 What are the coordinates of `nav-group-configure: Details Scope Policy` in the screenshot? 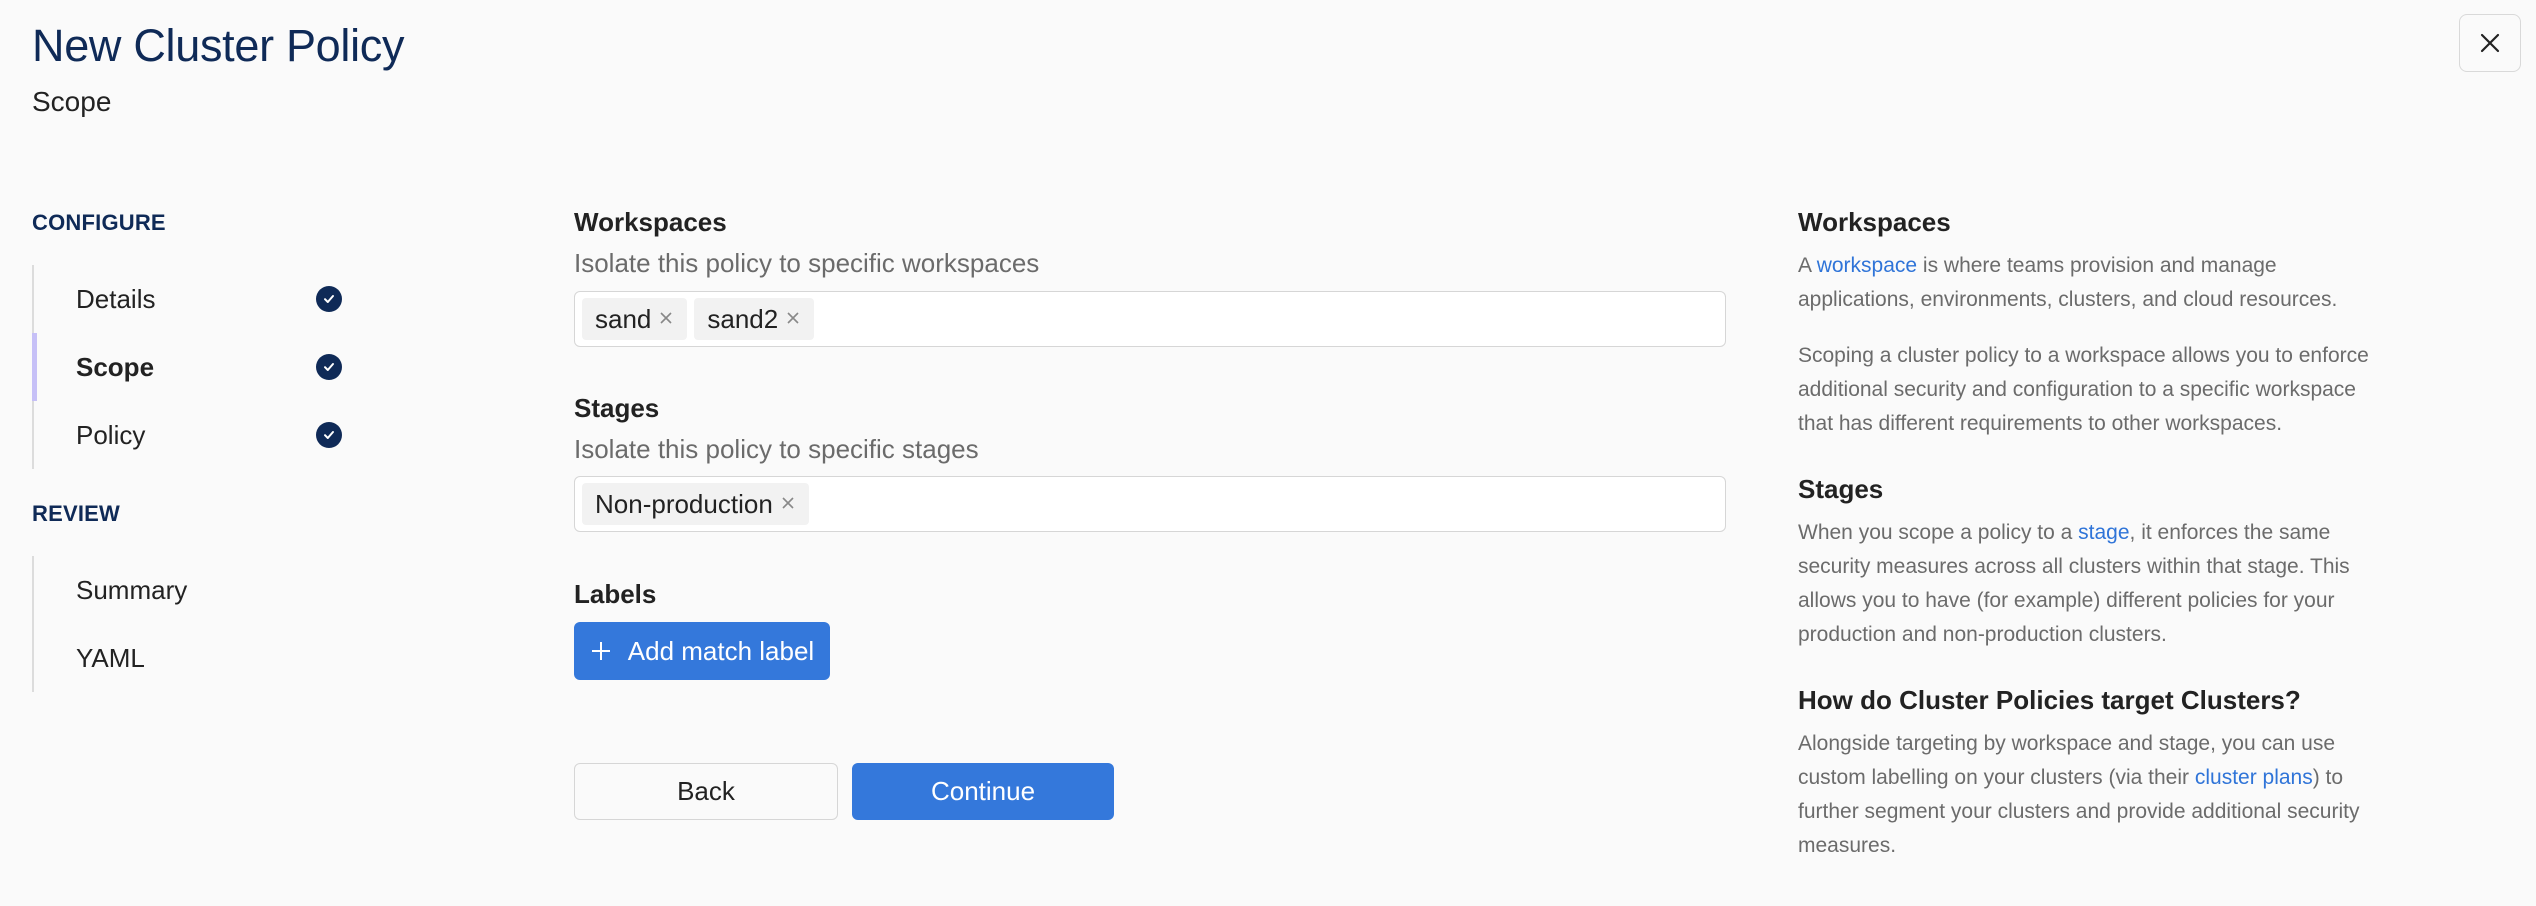 It's located at (192, 367).